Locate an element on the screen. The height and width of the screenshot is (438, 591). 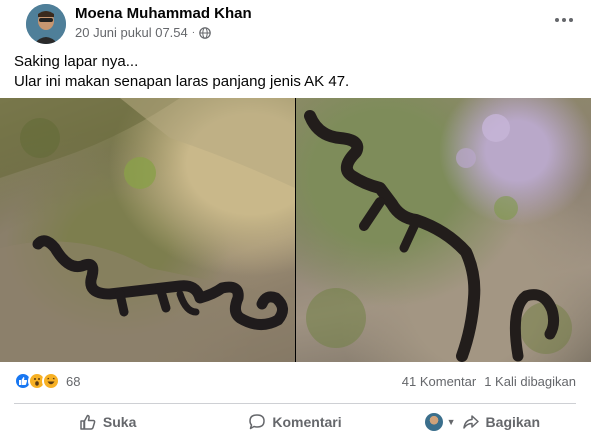
globe-icon is located at coordinates (205, 32).